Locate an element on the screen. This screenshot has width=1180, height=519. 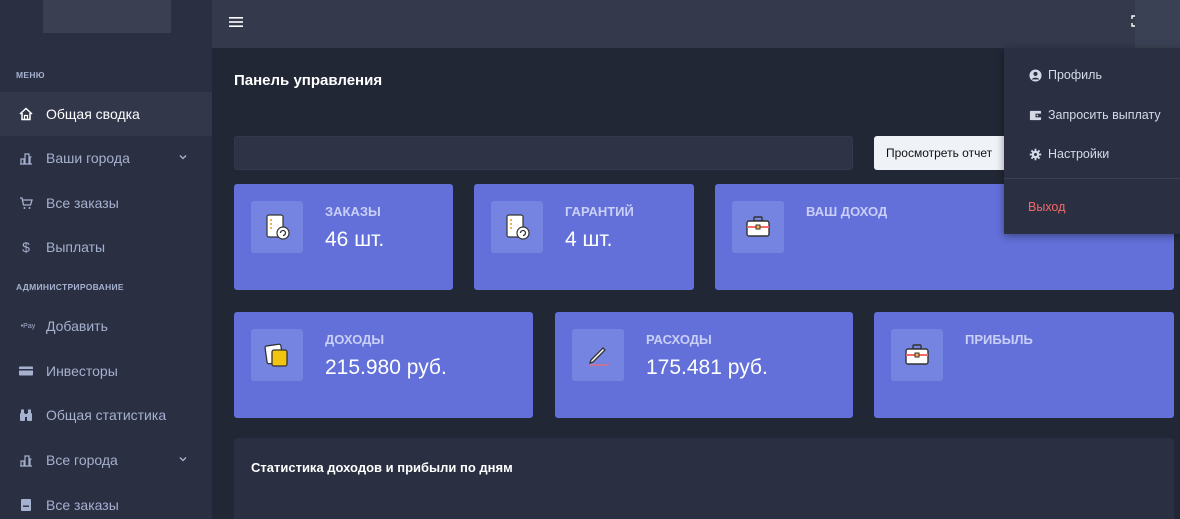
sidebar-item-label: Ваши города is located at coordinates (88, 158).